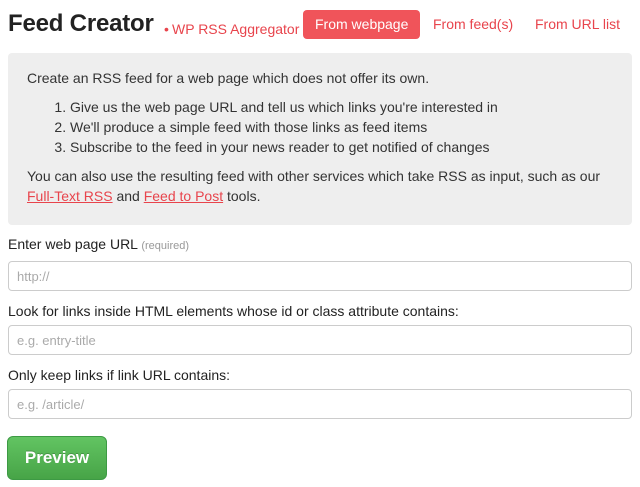 Image resolution: width=640 pixels, height=487 pixels. I want to click on intro-also-and: and, so click(128, 196).